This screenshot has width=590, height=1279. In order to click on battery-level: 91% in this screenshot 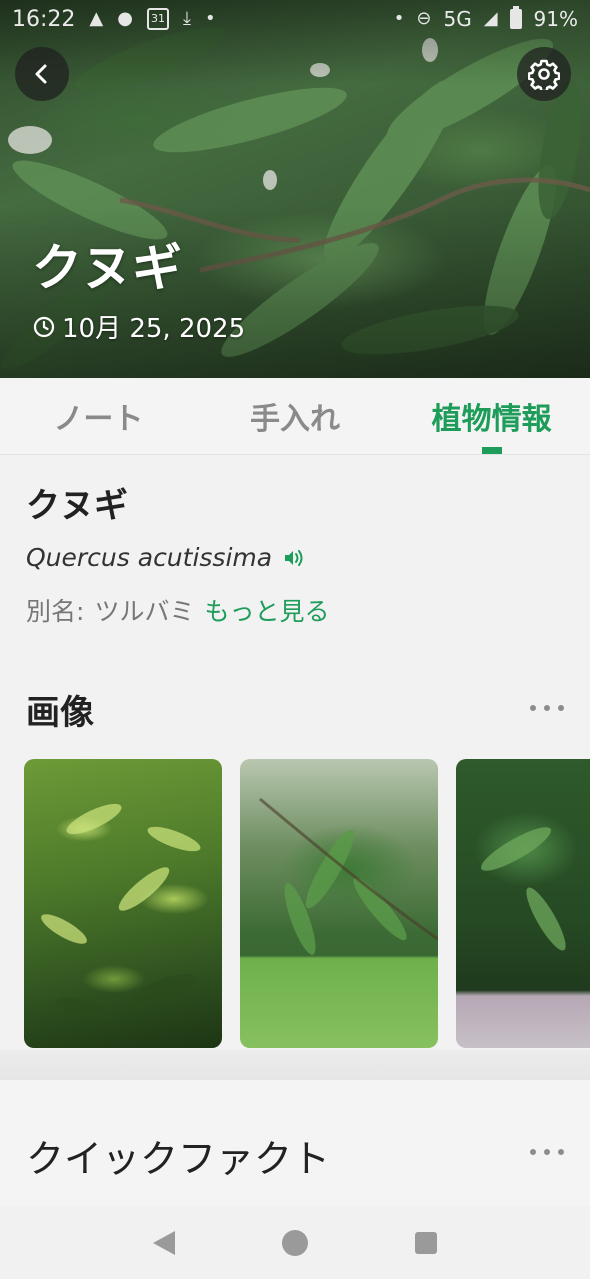, I will do `click(555, 19)`.